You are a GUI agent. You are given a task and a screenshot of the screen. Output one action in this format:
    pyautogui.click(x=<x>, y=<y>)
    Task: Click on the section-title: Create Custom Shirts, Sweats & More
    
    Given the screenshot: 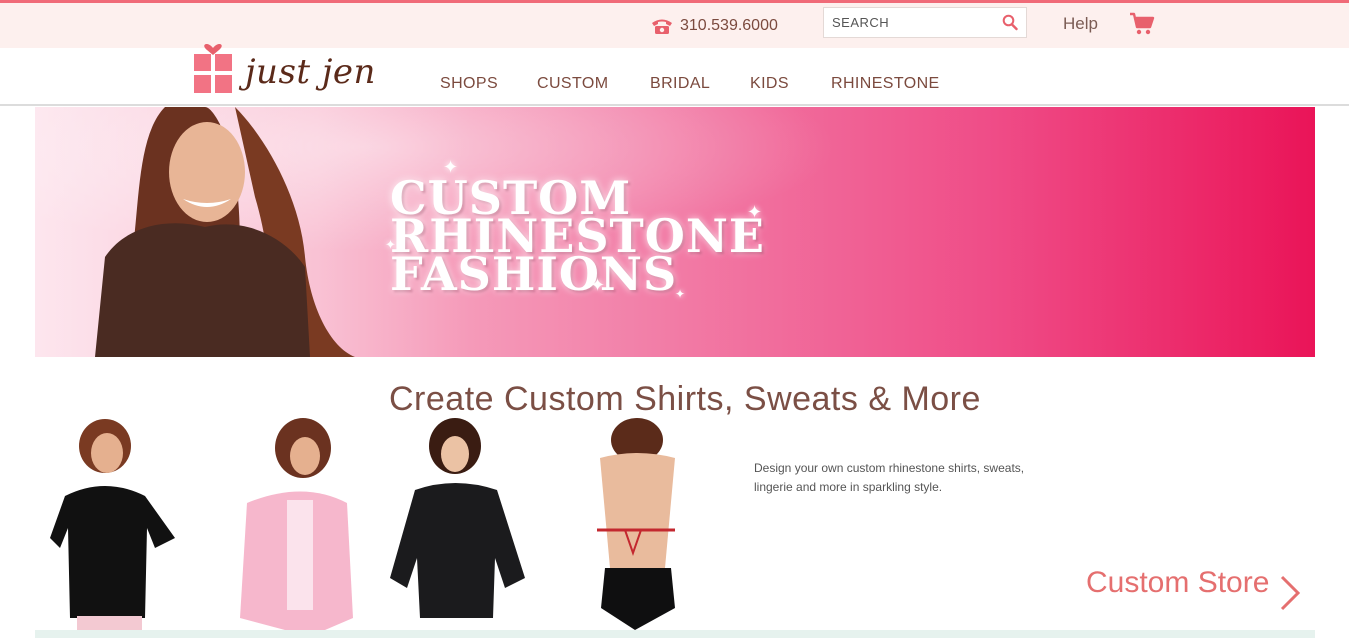 What is the action you would take?
    pyautogui.click(x=685, y=399)
    